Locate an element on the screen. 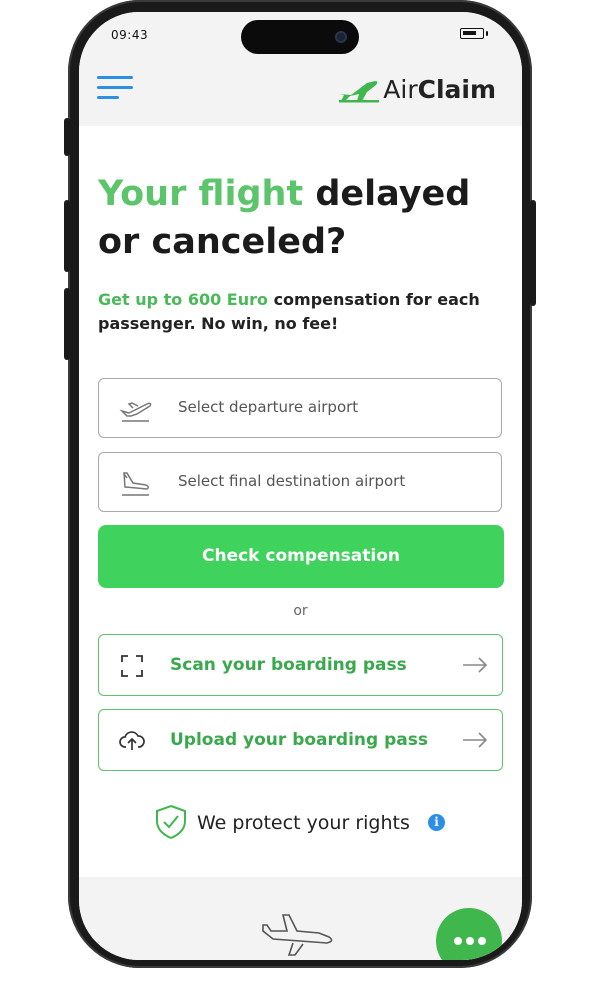 The height and width of the screenshot is (1006, 600). departure-placeholder: Select departure airport is located at coordinates (268, 407).